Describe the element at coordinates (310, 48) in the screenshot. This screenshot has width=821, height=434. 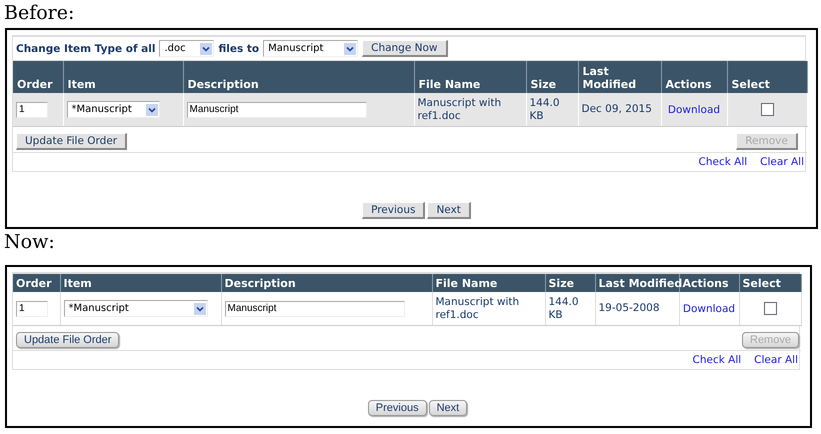
I see `type-select: Manuscript` at that location.